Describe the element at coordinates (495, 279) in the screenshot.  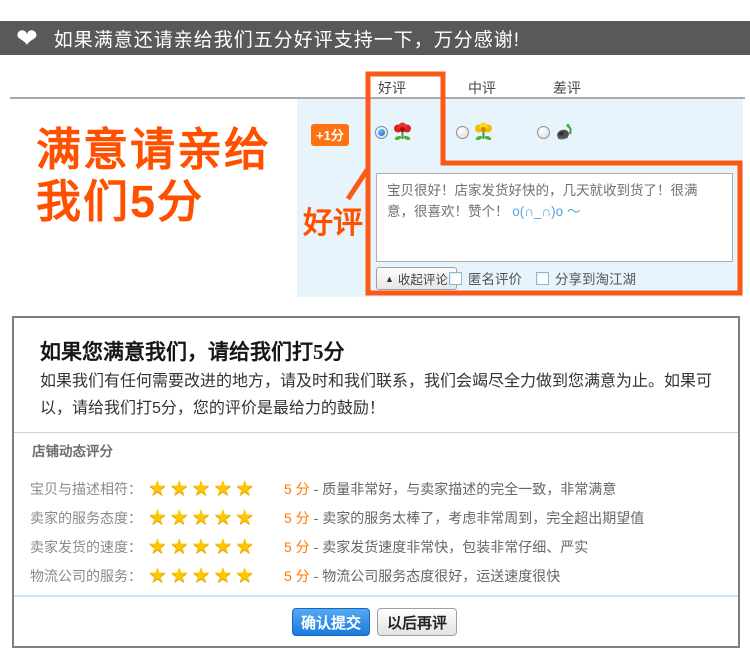
I see `anonymous-label: 匿名评价` at that location.